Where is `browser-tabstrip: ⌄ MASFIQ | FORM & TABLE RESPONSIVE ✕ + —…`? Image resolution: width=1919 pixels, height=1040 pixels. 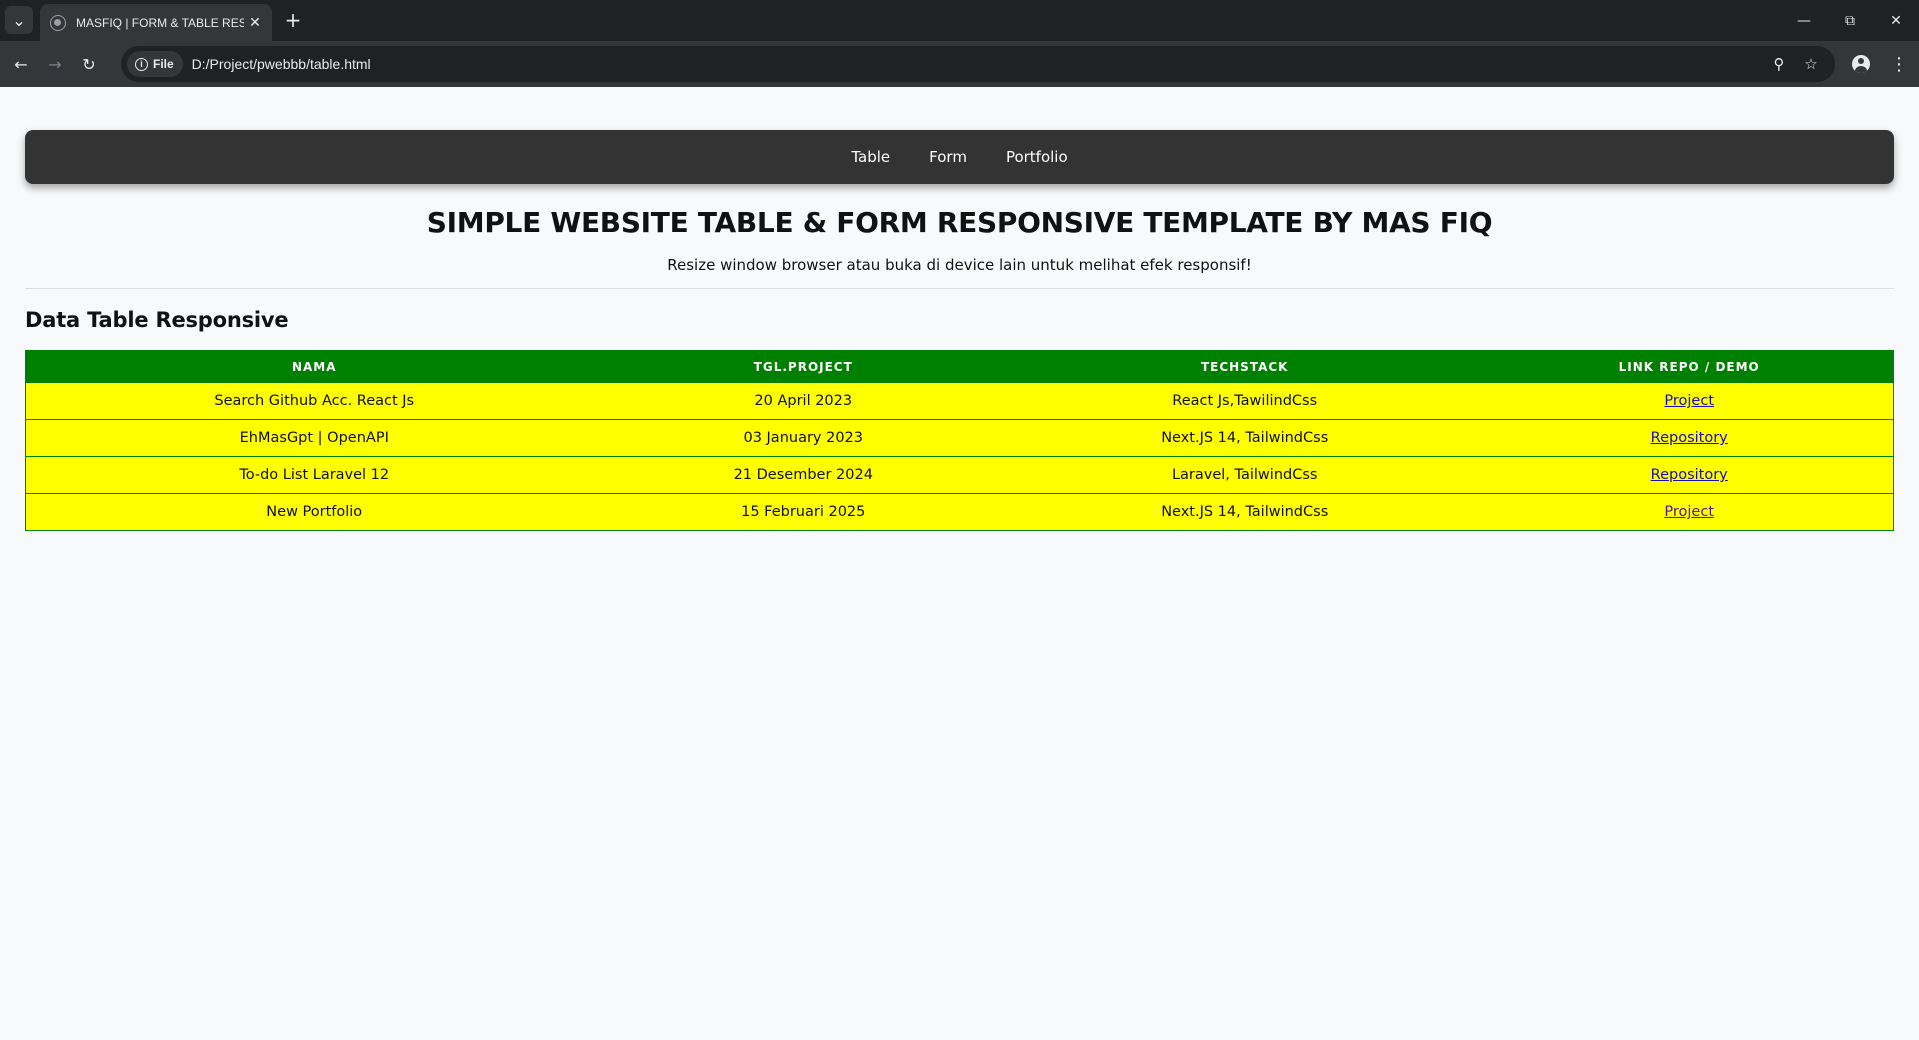 browser-tabstrip: ⌄ MASFIQ | FORM & TABLE RESPONSIVE ✕ + —… is located at coordinates (959, 20).